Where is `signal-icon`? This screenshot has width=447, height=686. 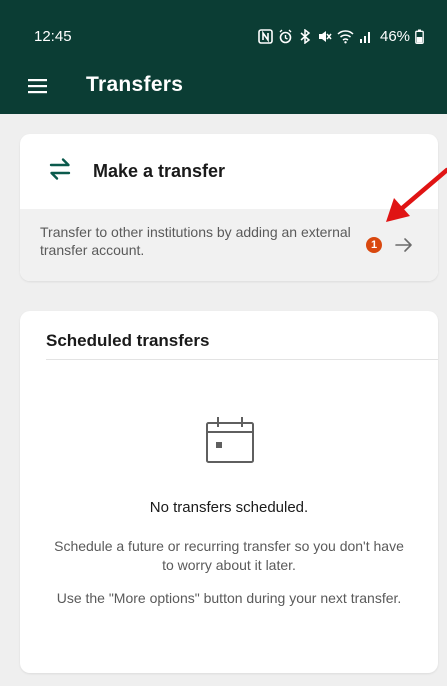 signal-icon is located at coordinates (366, 36).